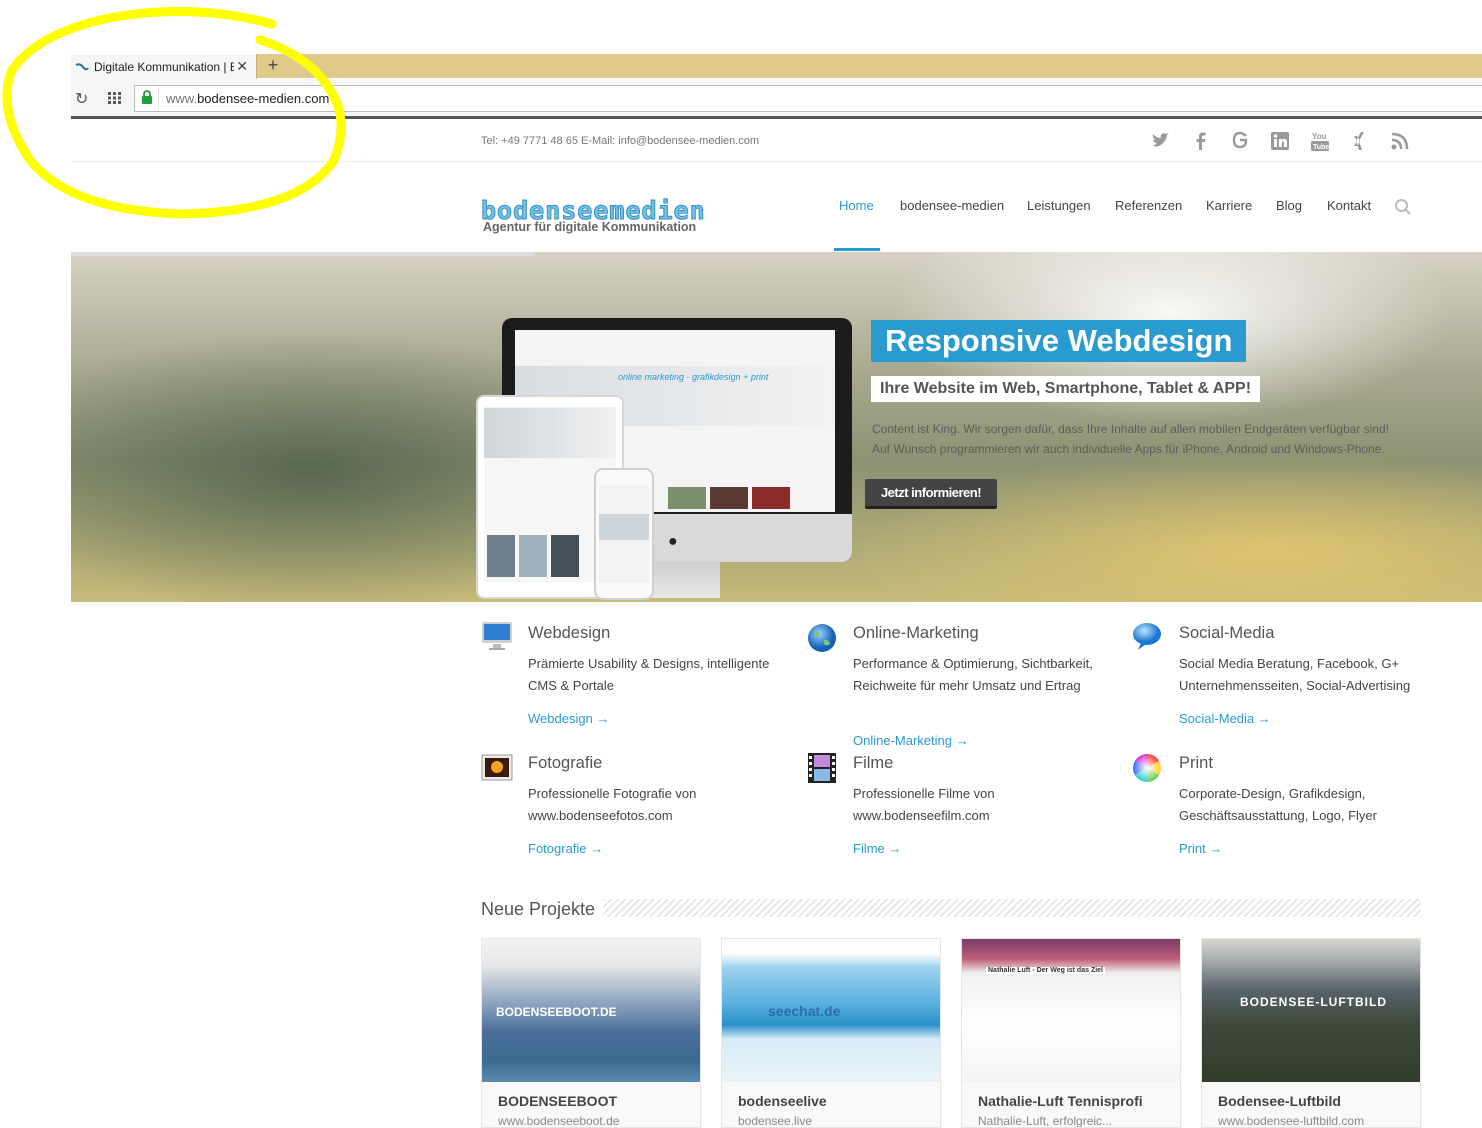 This screenshot has width=1482, height=1128. What do you see at coordinates (1147, 768) in the screenshot?
I see `color-wheel-icon` at bounding box center [1147, 768].